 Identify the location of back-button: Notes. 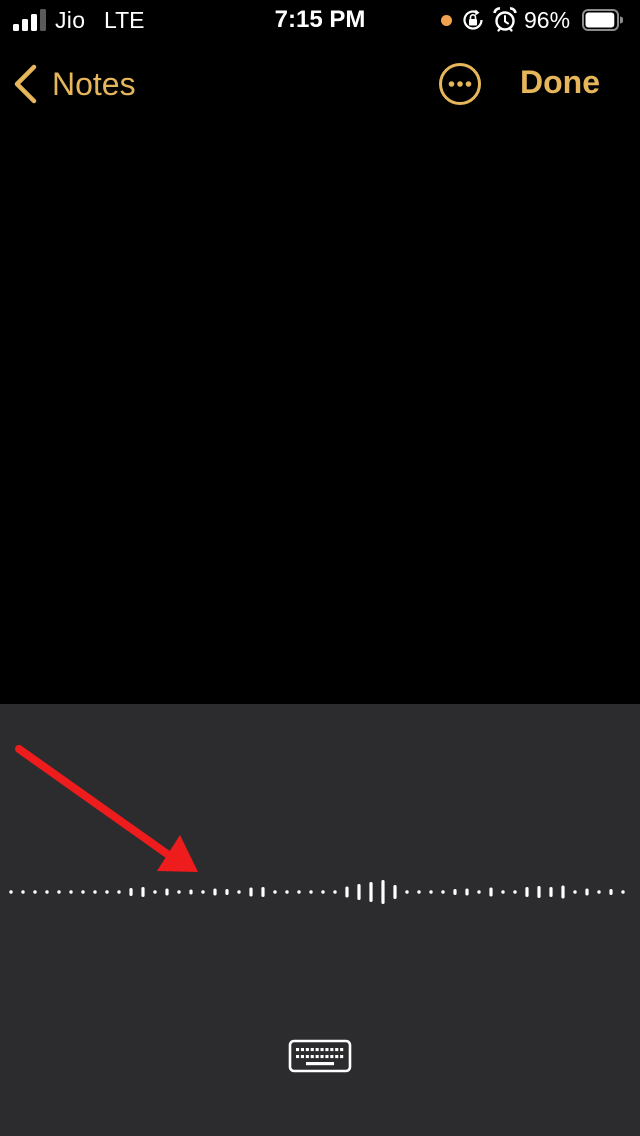
(74, 84).